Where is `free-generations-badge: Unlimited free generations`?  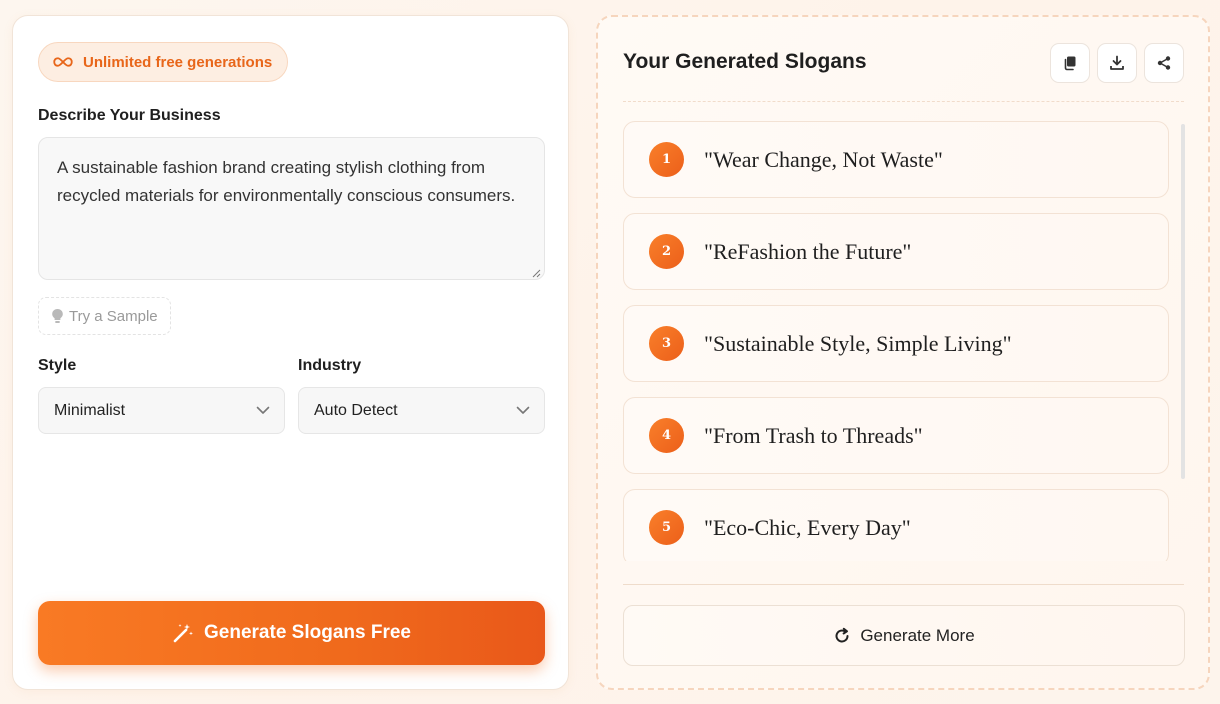 free-generations-badge: Unlimited free generations is located at coordinates (163, 62).